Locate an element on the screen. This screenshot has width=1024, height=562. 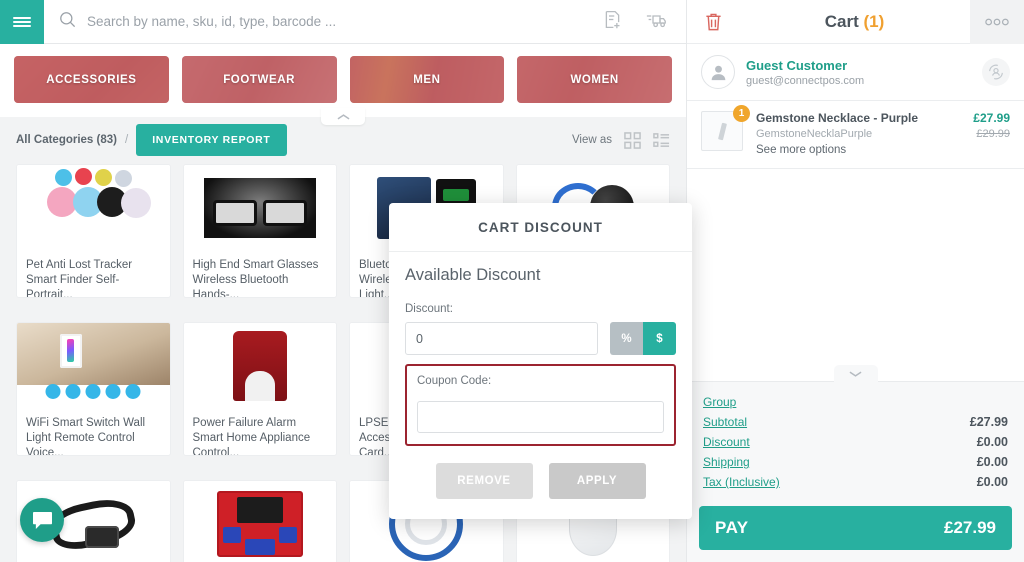
discount-label: Discount: is located at coordinates (429, 309).